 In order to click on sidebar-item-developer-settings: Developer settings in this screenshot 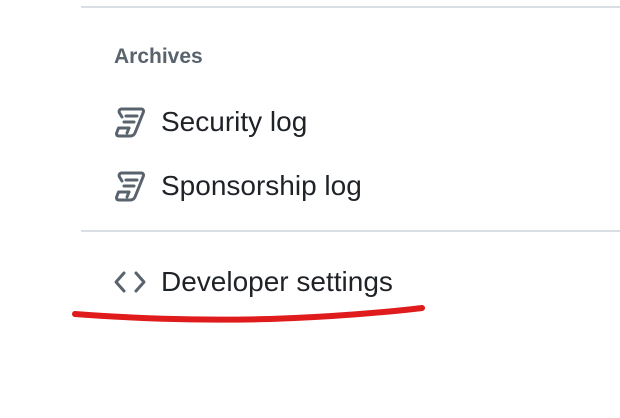, I will do `click(350, 282)`.